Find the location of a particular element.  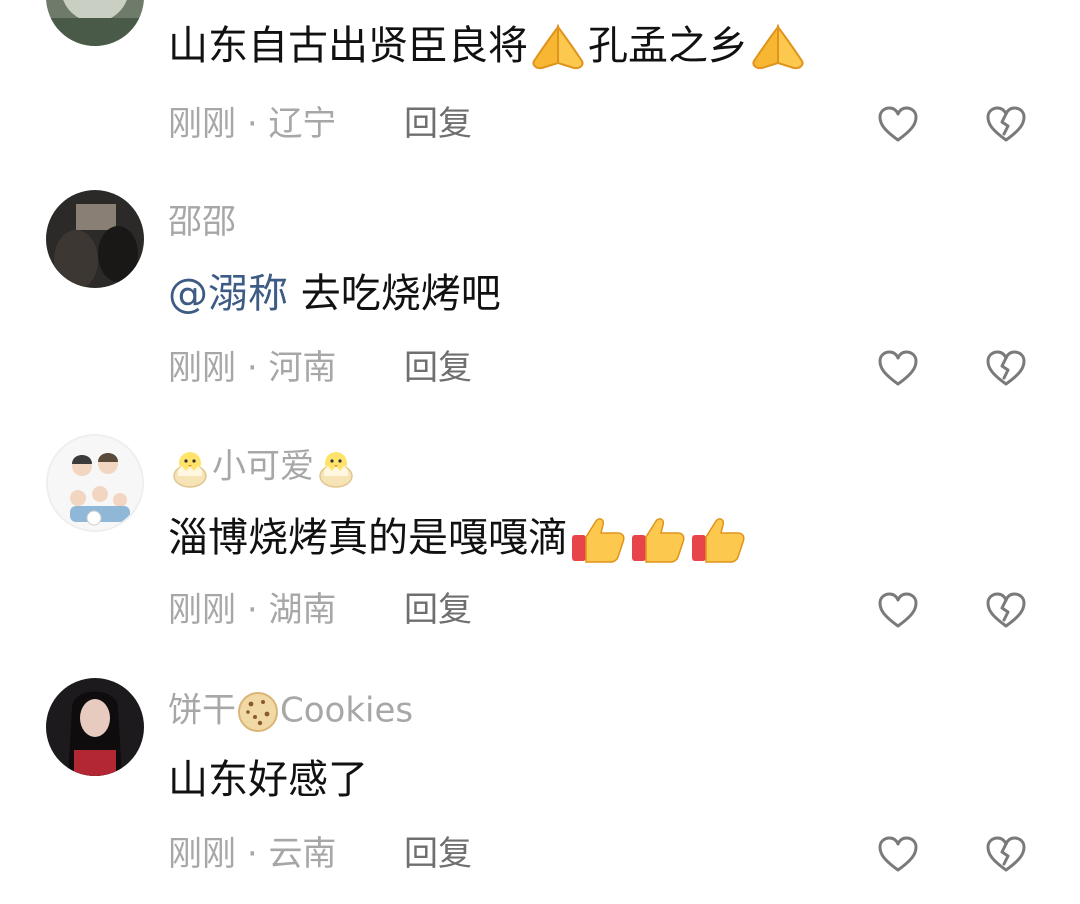

username: 小可爱 is located at coordinates (263, 468).